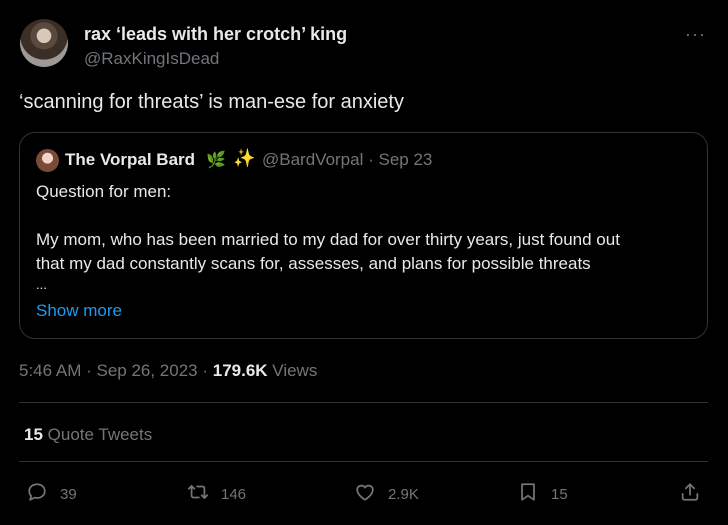  Describe the element at coordinates (116, 370) in the screenshot. I see `tweet-timestamp: 5:46 AM · Sep 26, 2023 ·` at that location.